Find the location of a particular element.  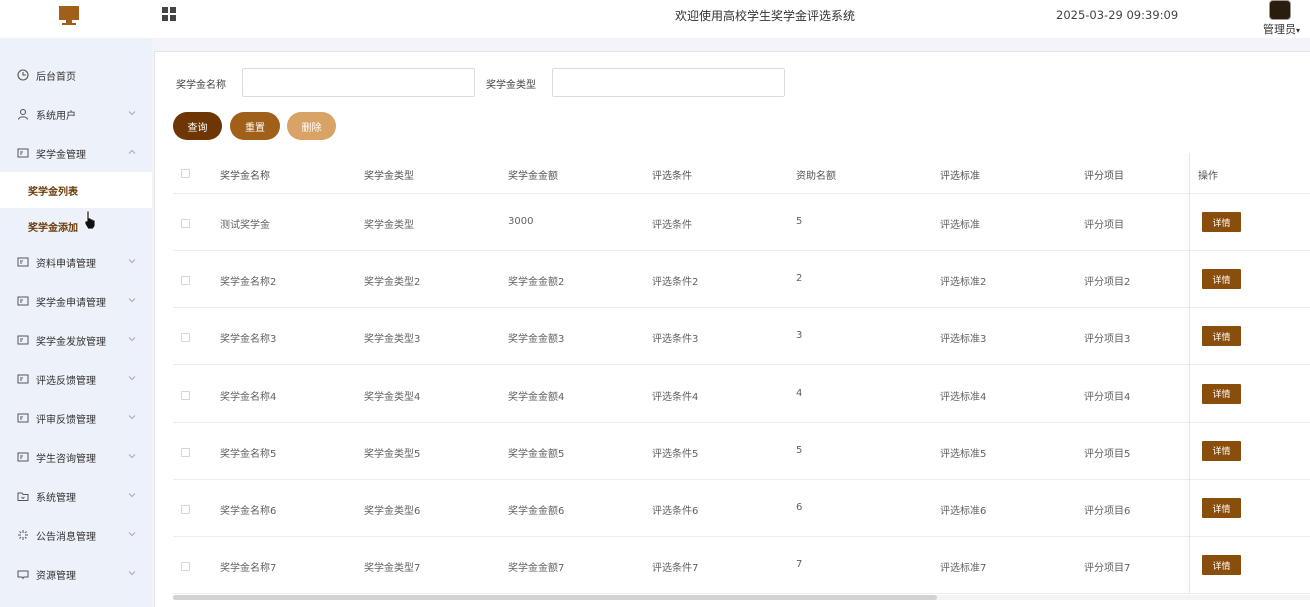

sidebar-item: 后台首页 is located at coordinates (76, 75).